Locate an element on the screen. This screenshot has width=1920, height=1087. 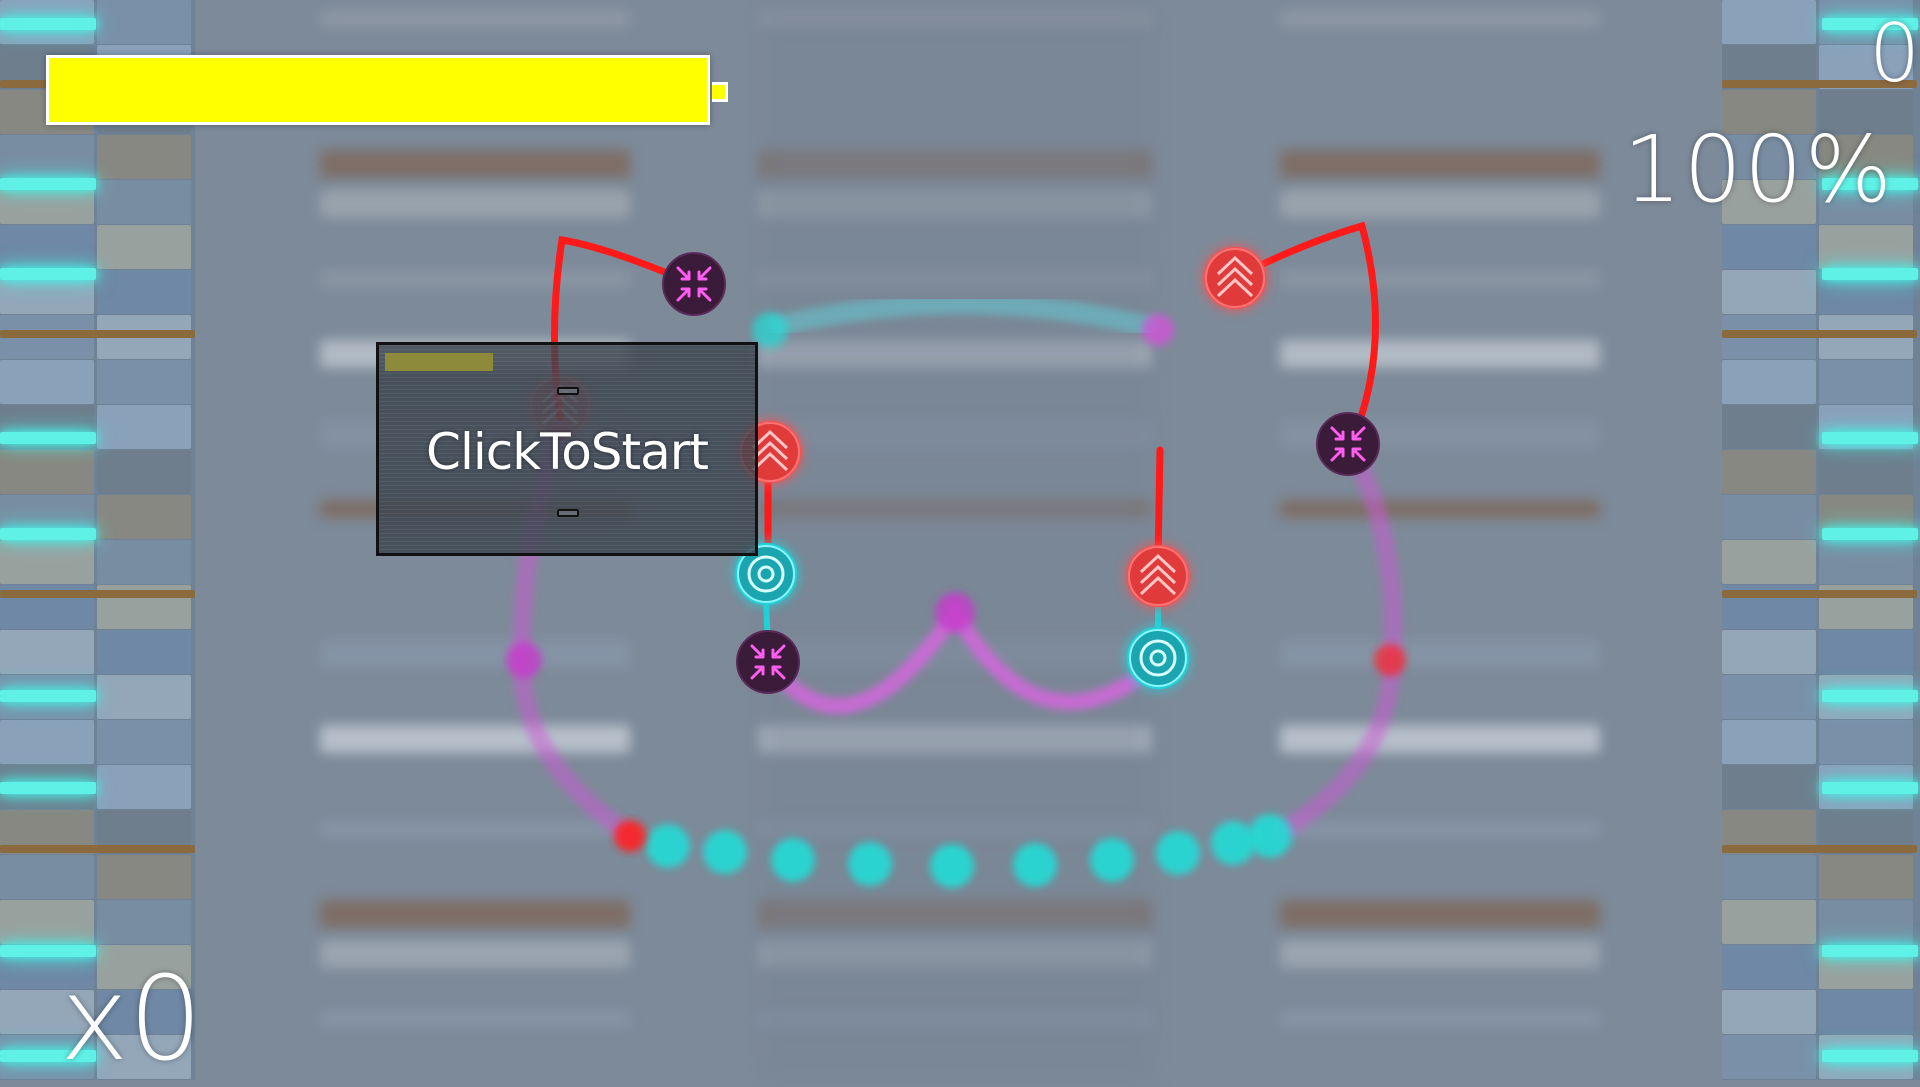
health-gauge is located at coordinates (378, 90).